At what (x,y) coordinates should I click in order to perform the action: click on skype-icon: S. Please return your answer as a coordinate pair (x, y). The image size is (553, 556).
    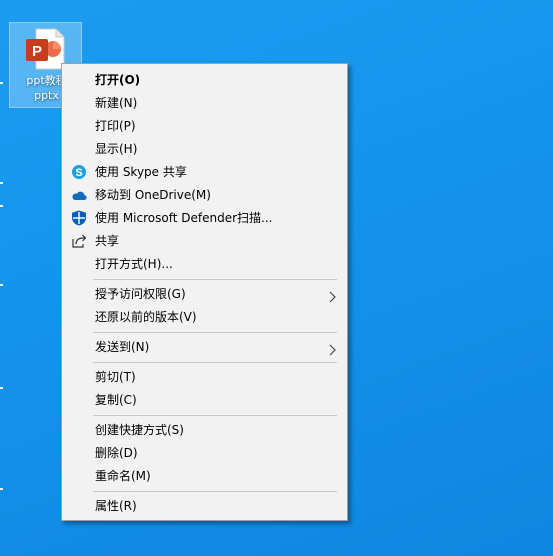
    Looking at the image, I should click on (79, 172).